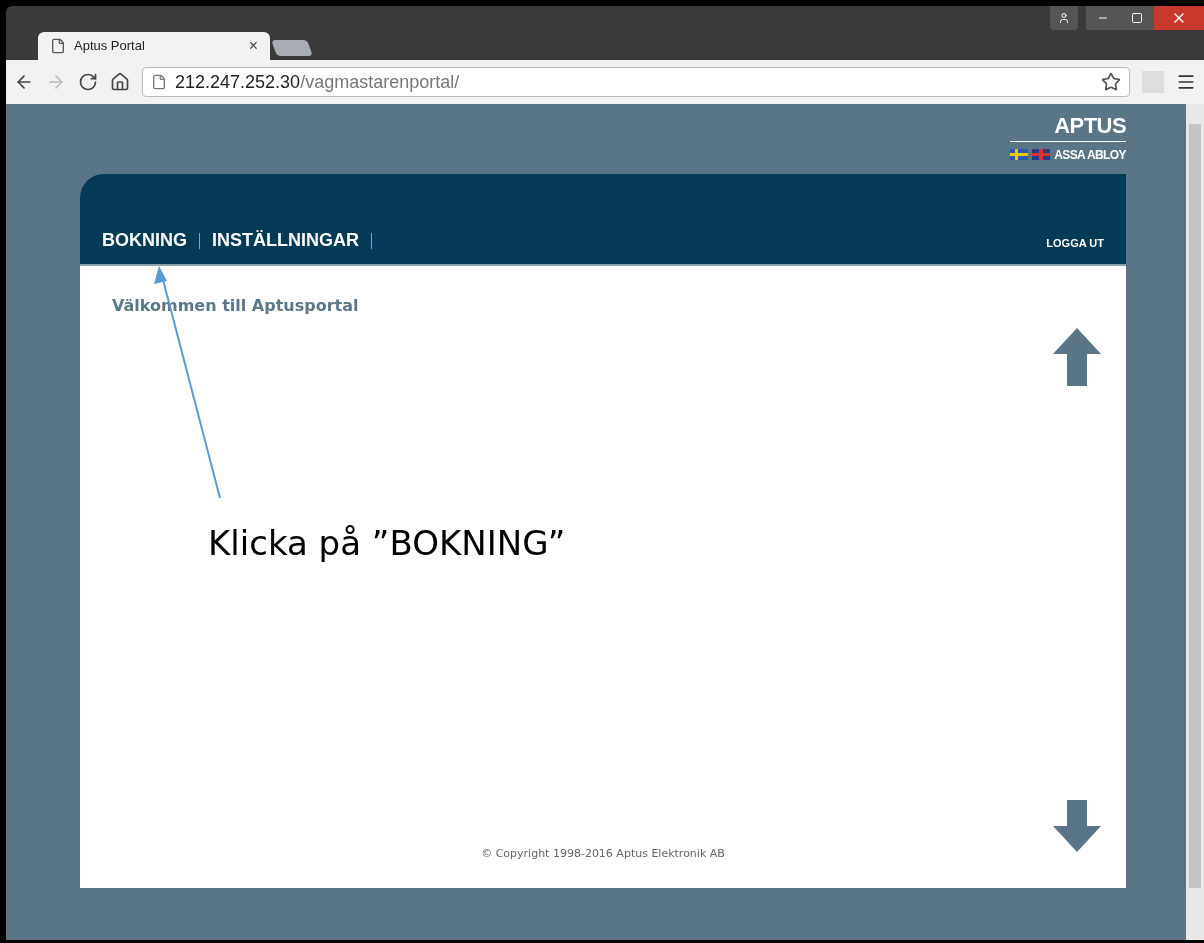 This screenshot has height=943, width=1204. Describe the element at coordinates (88, 82) in the screenshot. I see `reload-icon` at that location.